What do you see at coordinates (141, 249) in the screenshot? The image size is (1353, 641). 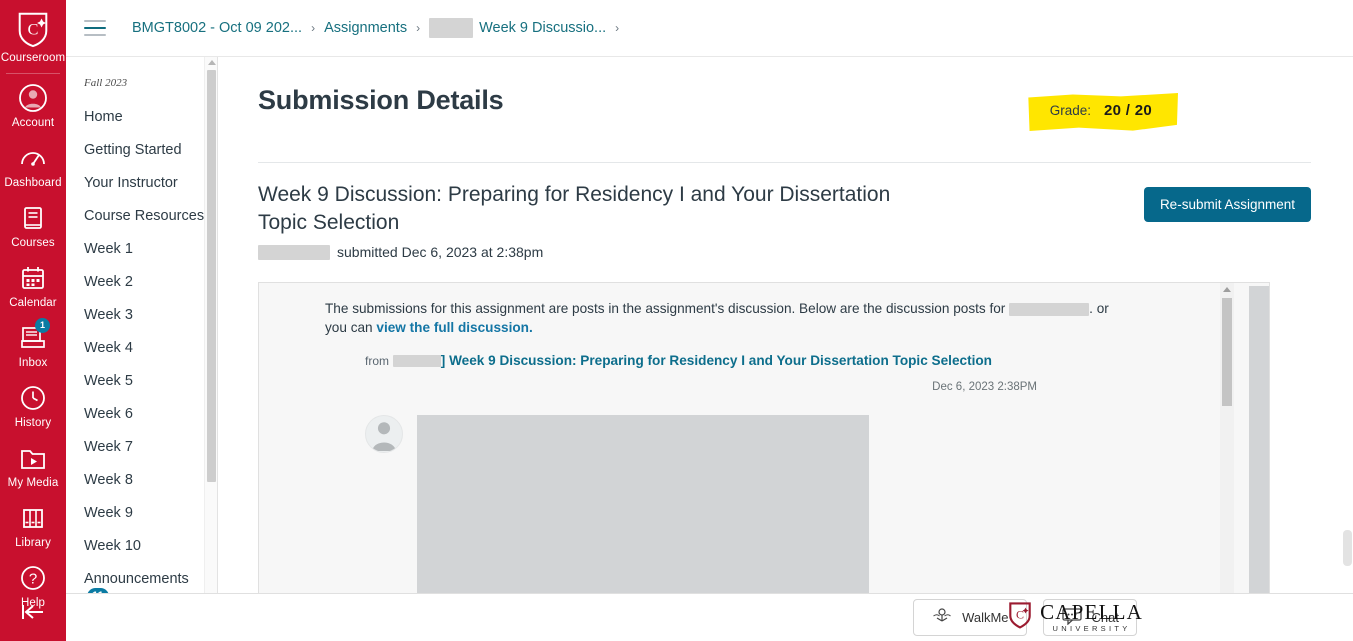 I see `course-nav-item-week-1: Week 1` at bounding box center [141, 249].